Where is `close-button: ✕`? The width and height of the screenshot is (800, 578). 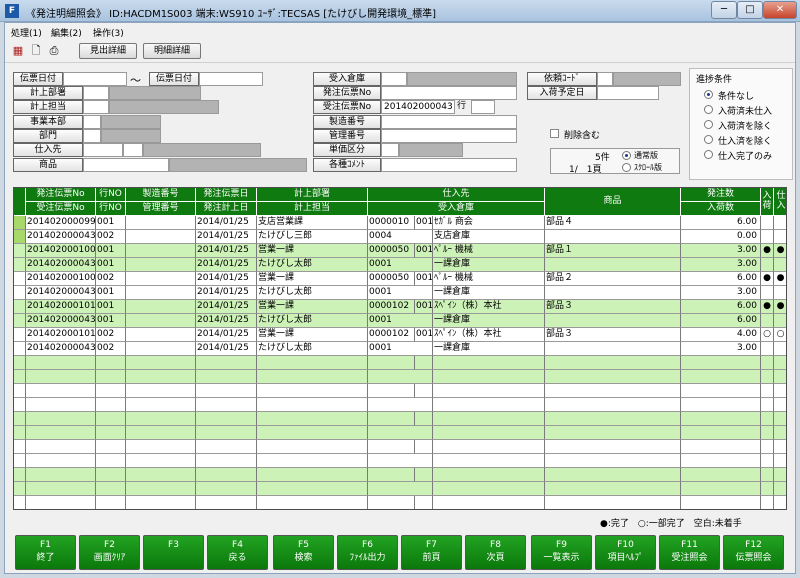
close-button: ✕ is located at coordinates (780, 10).